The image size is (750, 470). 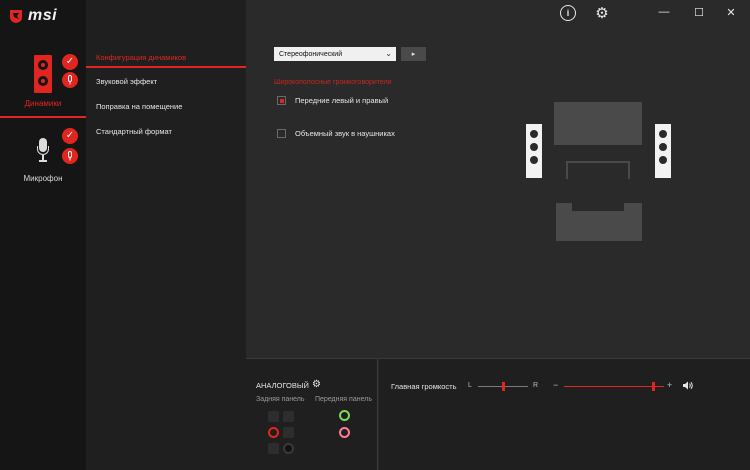 I want to click on master-volume-label: Главная громкость, so click(x=424, y=386).